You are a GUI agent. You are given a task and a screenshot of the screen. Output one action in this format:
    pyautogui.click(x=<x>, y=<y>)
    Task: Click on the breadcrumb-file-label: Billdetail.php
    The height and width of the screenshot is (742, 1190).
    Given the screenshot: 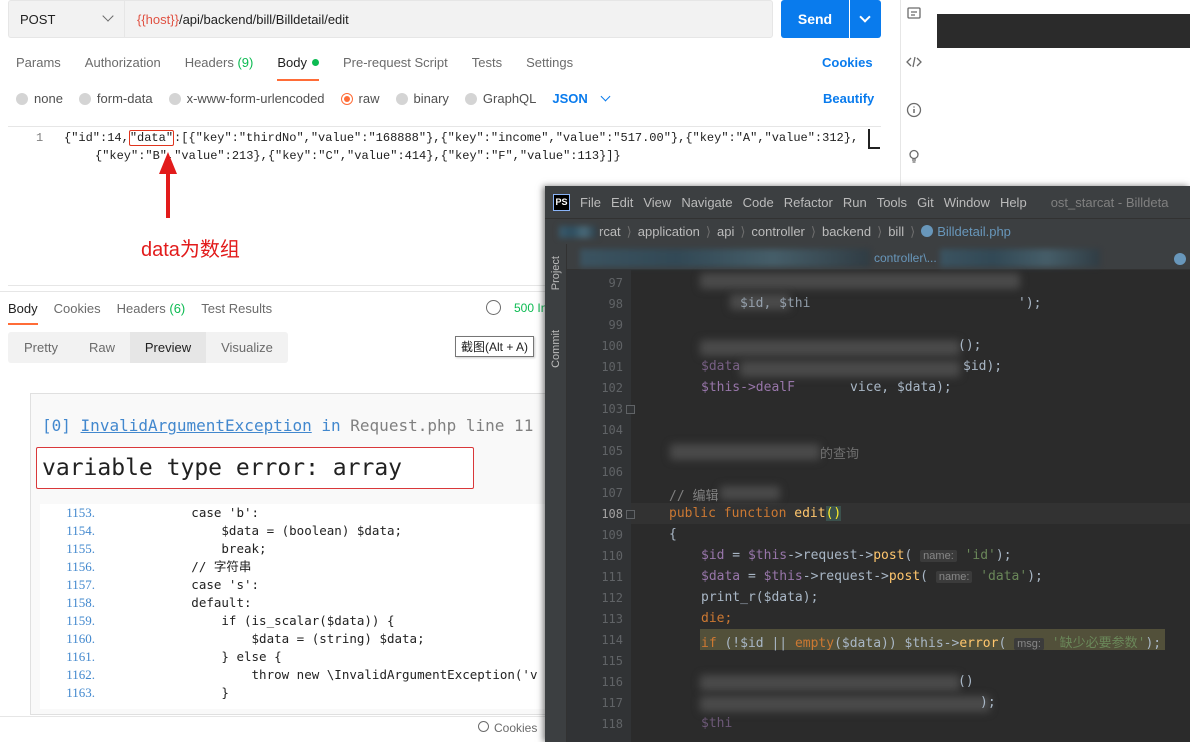 What is the action you would take?
    pyautogui.click(x=974, y=231)
    